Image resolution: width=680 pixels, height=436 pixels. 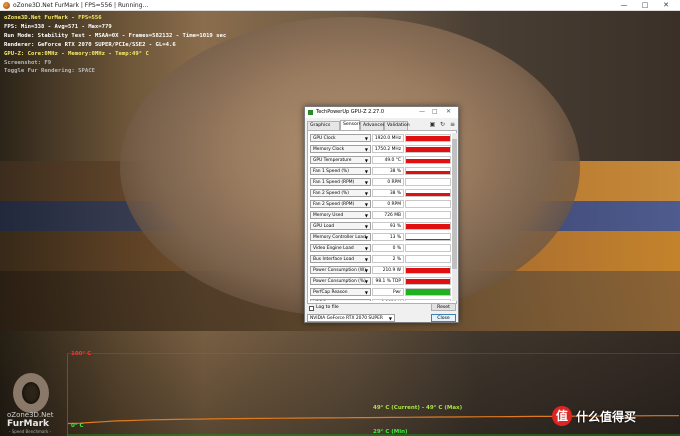 What do you see at coordinates (390, 432) in the screenshot?
I see `graph-min-temp-label: 29° C (Min)` at bounding box center [390, 432].